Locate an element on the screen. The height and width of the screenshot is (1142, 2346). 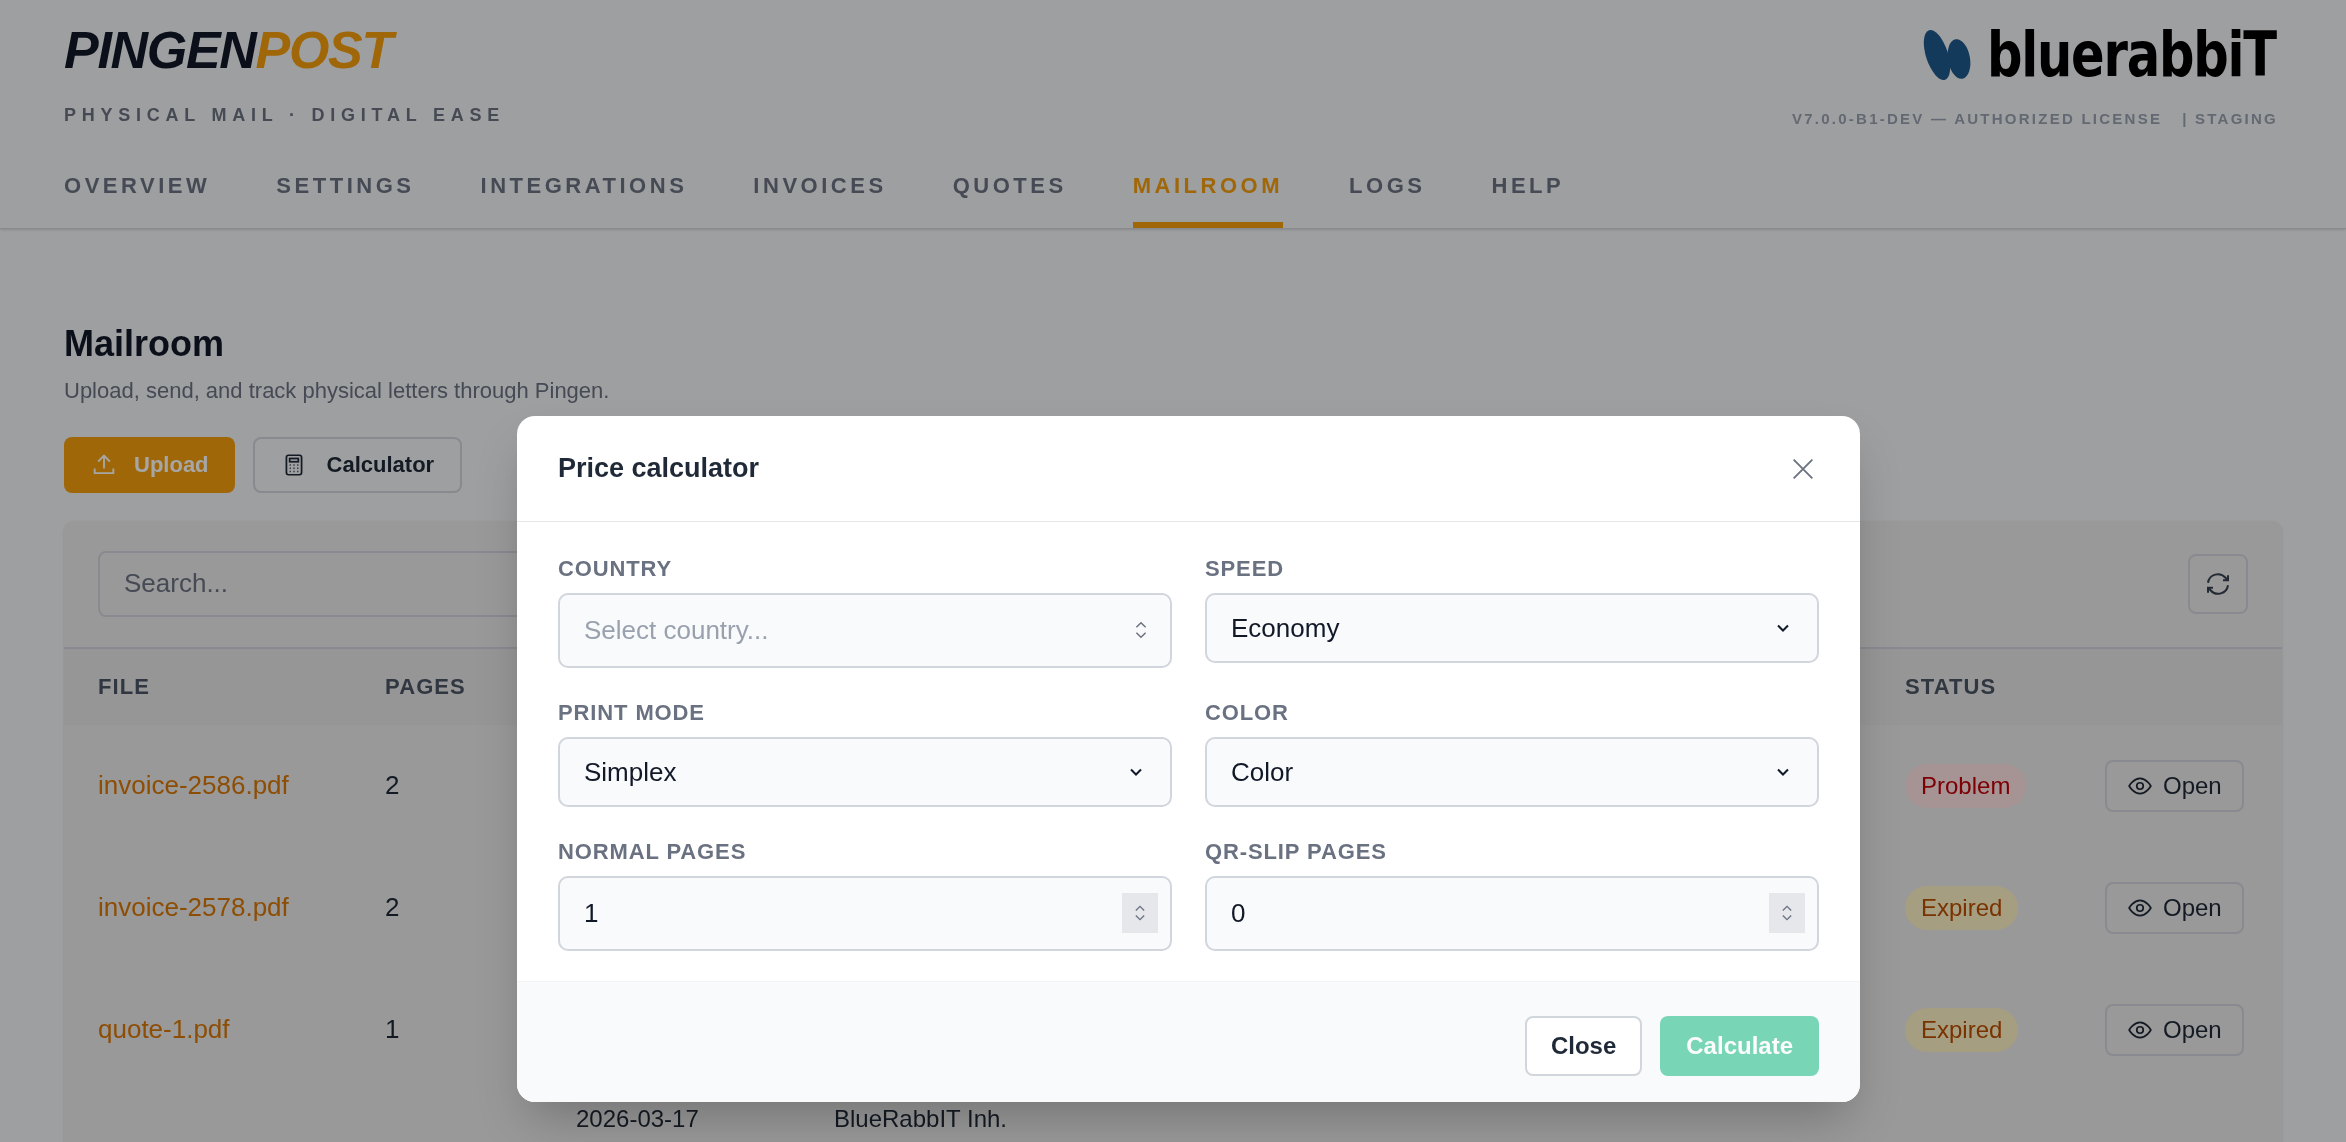
tagline: PHYSICAL MAIL · DIGITAL EASE is located at coordinates (284, 115).